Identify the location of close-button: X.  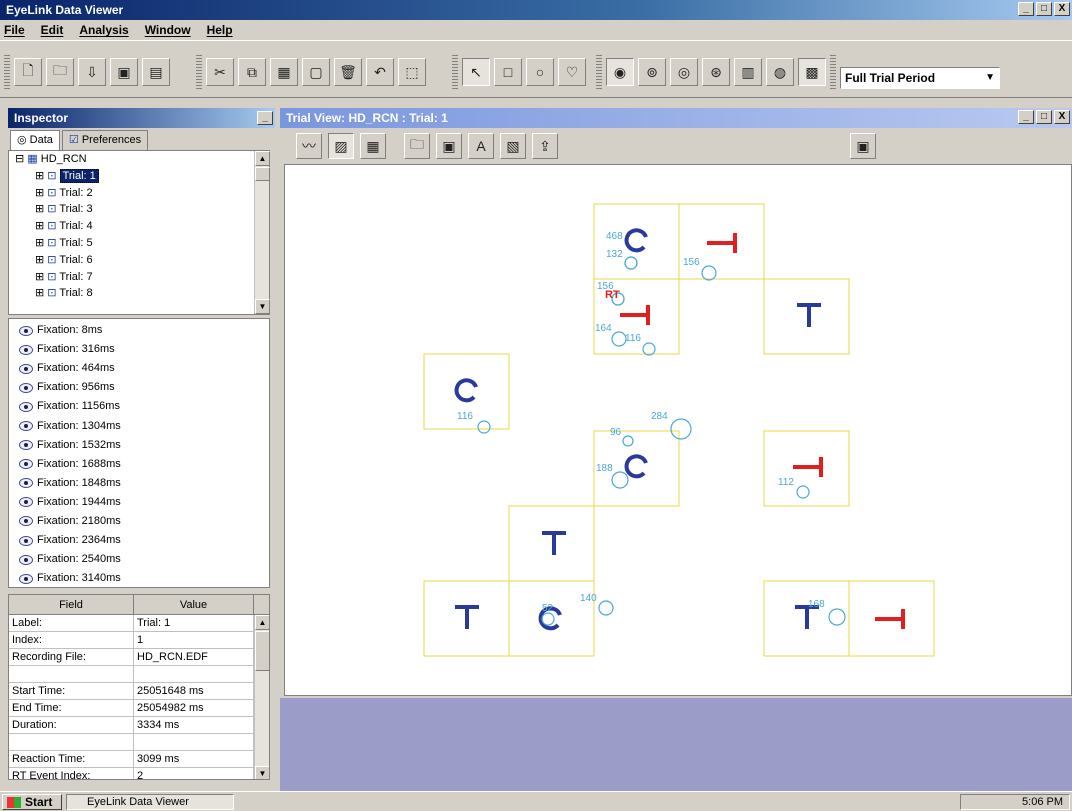
(1062, 9).